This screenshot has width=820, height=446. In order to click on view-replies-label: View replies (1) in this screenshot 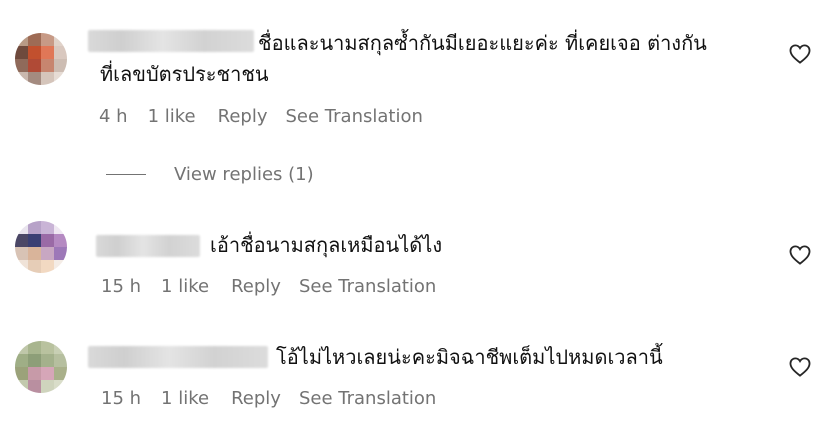, I will do `click(244, 174)`.